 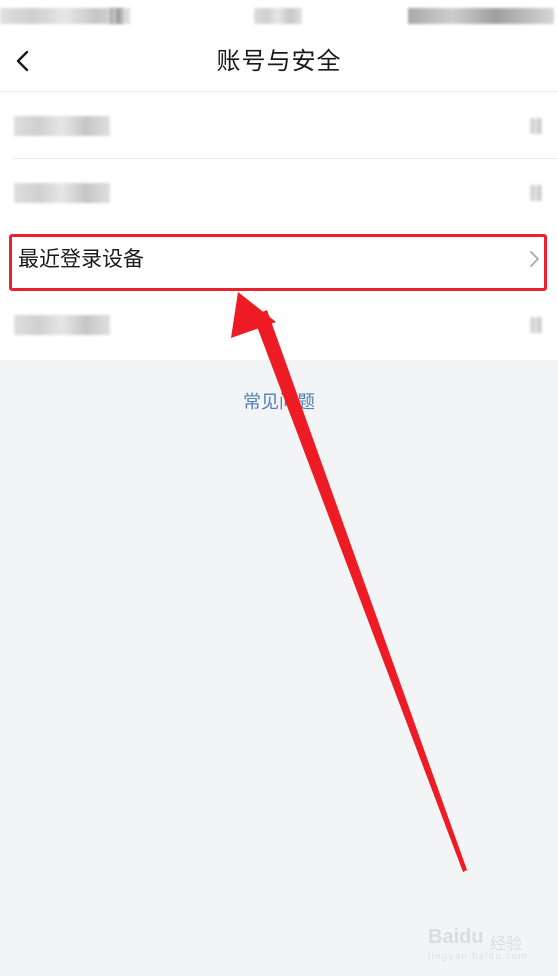 I want to click on watermark-url: jingyan.baidu.com, so click(x=478, y=957).